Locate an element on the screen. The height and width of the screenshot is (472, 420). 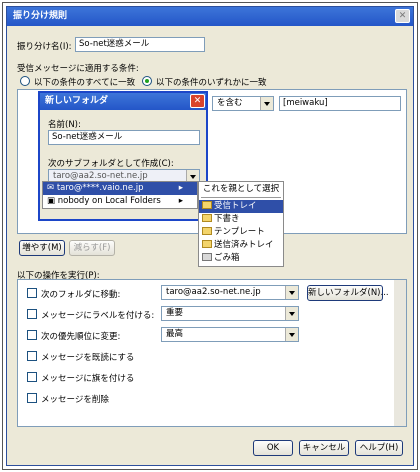
move-folder-select: taro@aa2.so-net.ne.jp is located at coordinates (230, 292).